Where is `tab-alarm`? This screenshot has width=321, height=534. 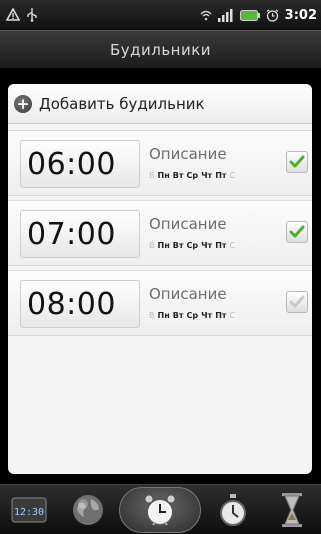 tab-alarm is located at coordinates (160, 509).